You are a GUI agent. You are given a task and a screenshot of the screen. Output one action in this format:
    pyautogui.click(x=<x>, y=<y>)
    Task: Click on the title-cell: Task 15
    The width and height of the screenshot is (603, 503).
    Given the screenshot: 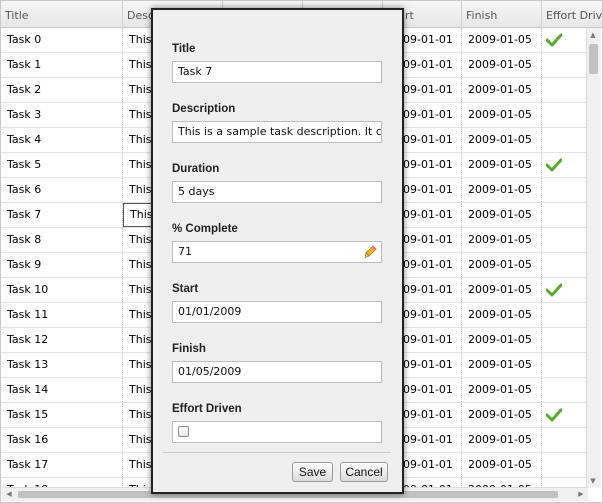 What is the action you would take?
    pyautogui.click(x=62, y=415)
    